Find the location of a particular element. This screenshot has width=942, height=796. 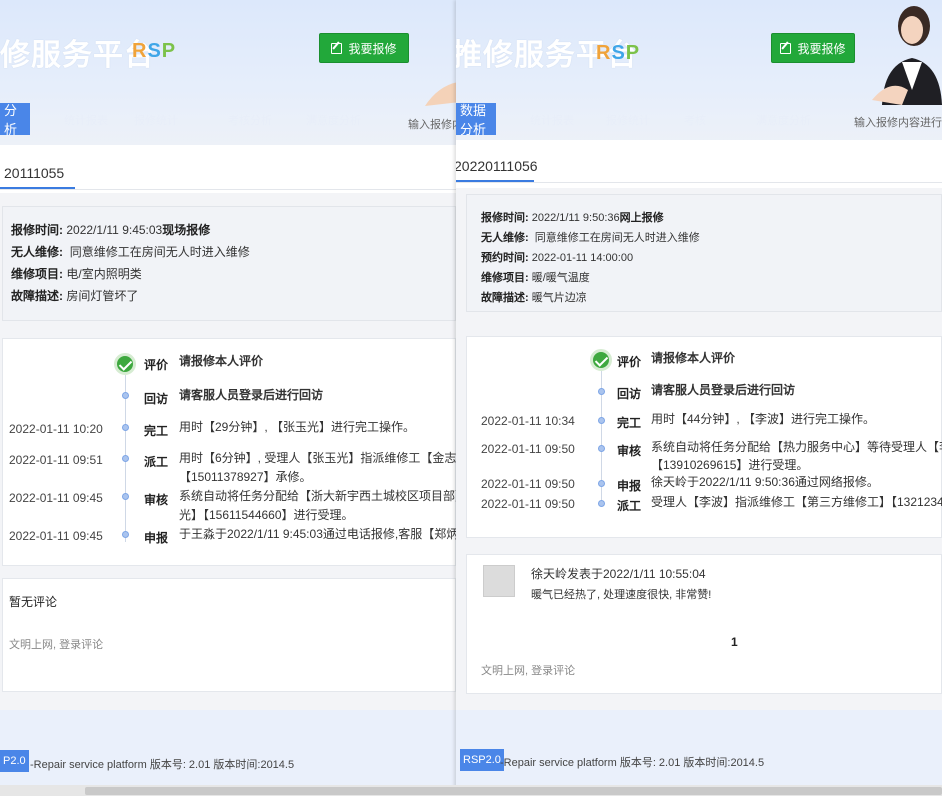

order-id: 20220111056 is located at coordinates (497, 166).